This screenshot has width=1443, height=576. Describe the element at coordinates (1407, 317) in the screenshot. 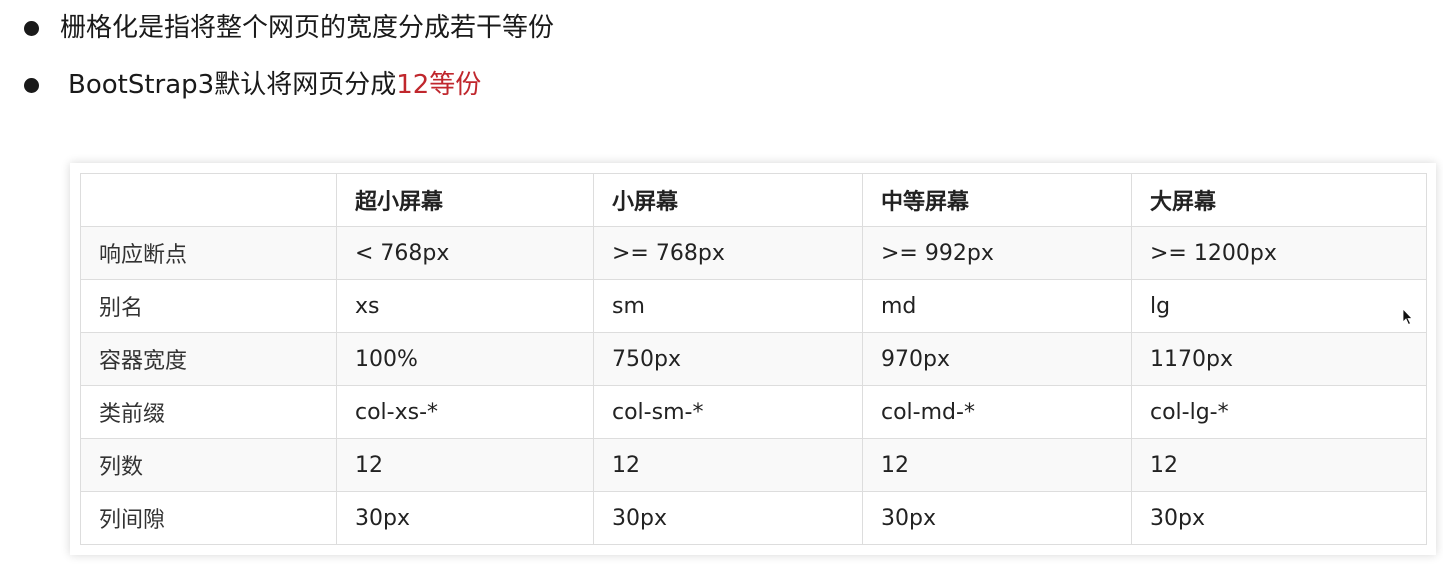

I see `mouse-pointer-icon` at that location.